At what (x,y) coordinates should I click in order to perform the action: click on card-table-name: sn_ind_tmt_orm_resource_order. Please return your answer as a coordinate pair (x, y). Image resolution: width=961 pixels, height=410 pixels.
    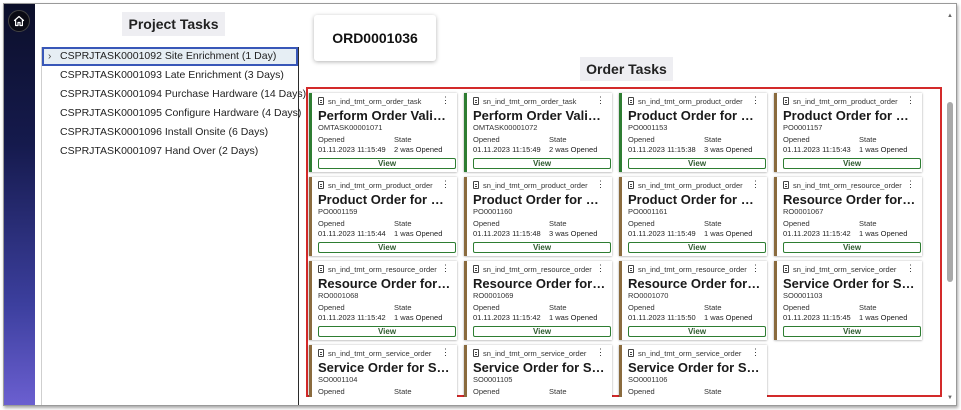
    Looking at the image, I should click on (382, 269).